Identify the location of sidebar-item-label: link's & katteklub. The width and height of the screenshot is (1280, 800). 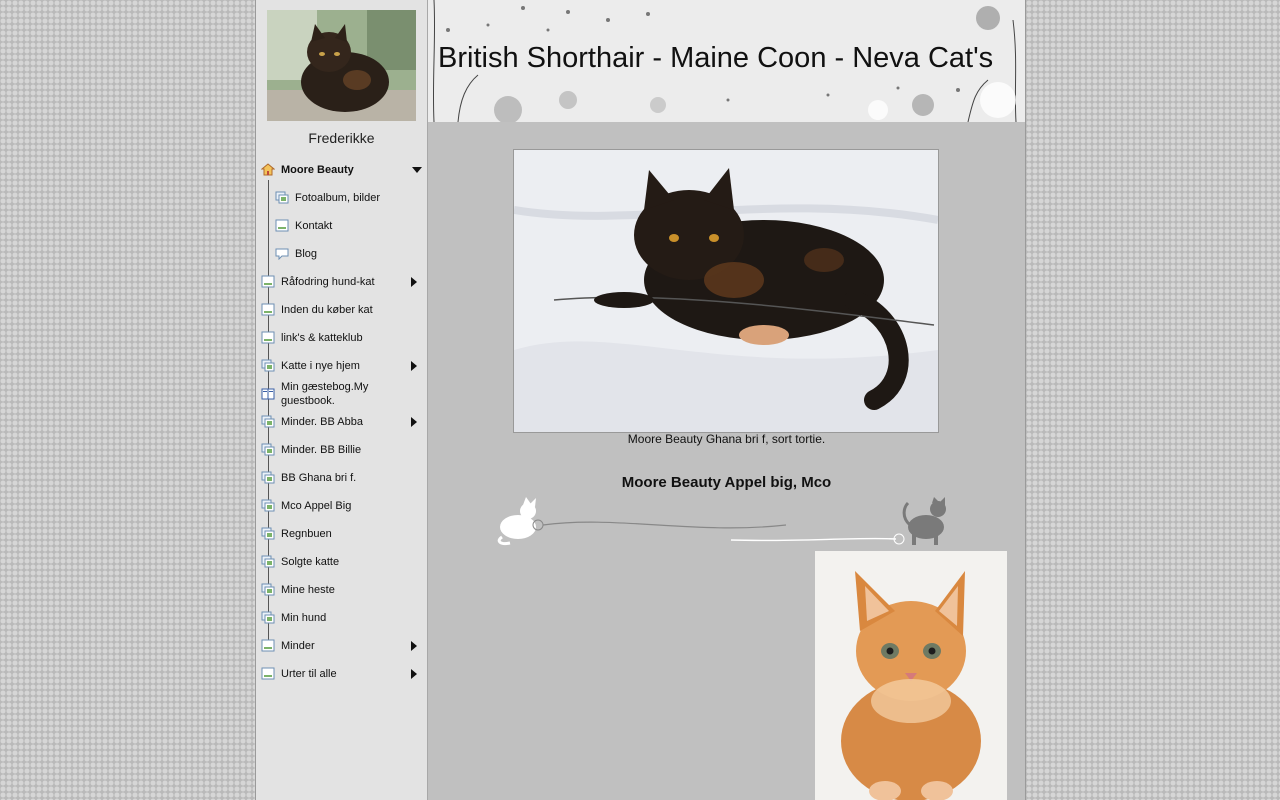
(322, 338).